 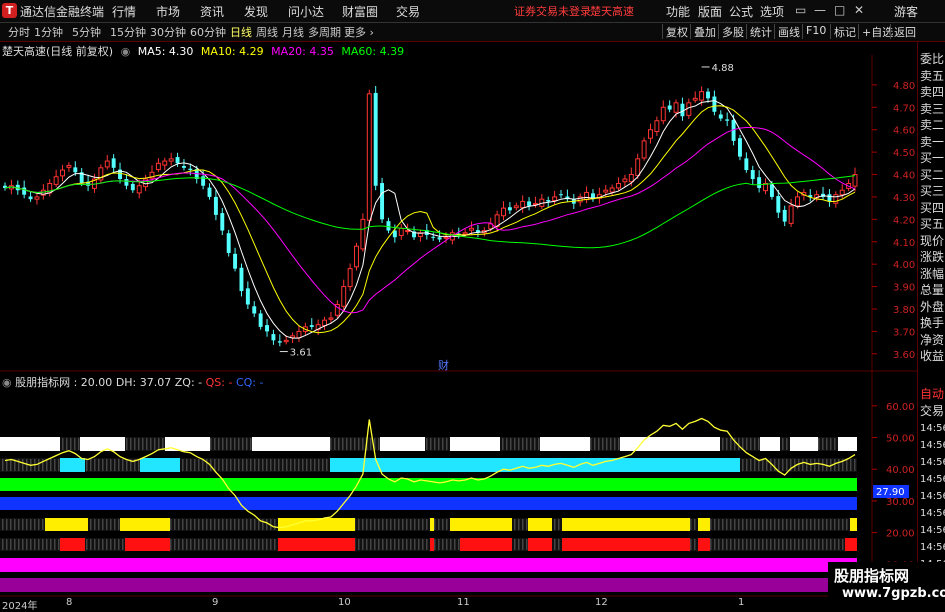 What do you see at coordinates (267, 32) in the screenshot?
I see `tab-weekly: 周线` at bounding box center [267, 32].